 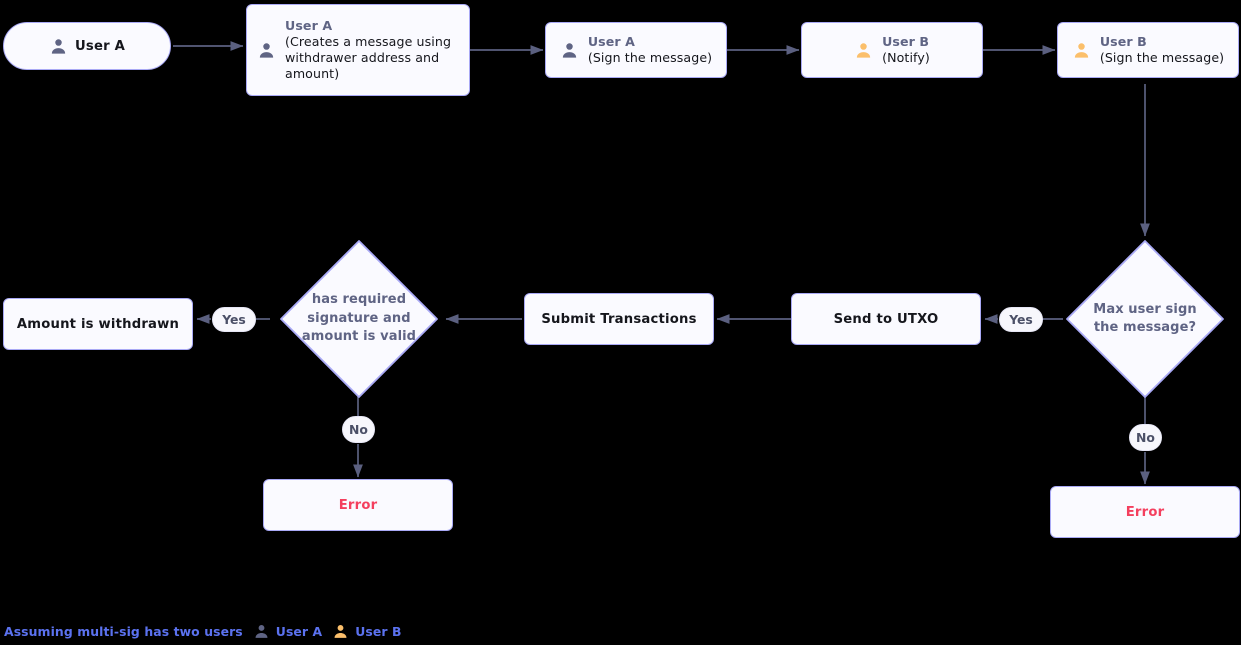 I want to click on legend-item-user-b-label: User B, so click(x=378, y=631).